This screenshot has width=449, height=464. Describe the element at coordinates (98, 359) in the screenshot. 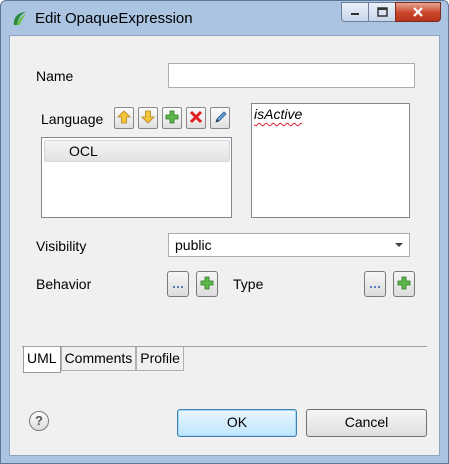

I see `tab-comments: Comments` at that location.